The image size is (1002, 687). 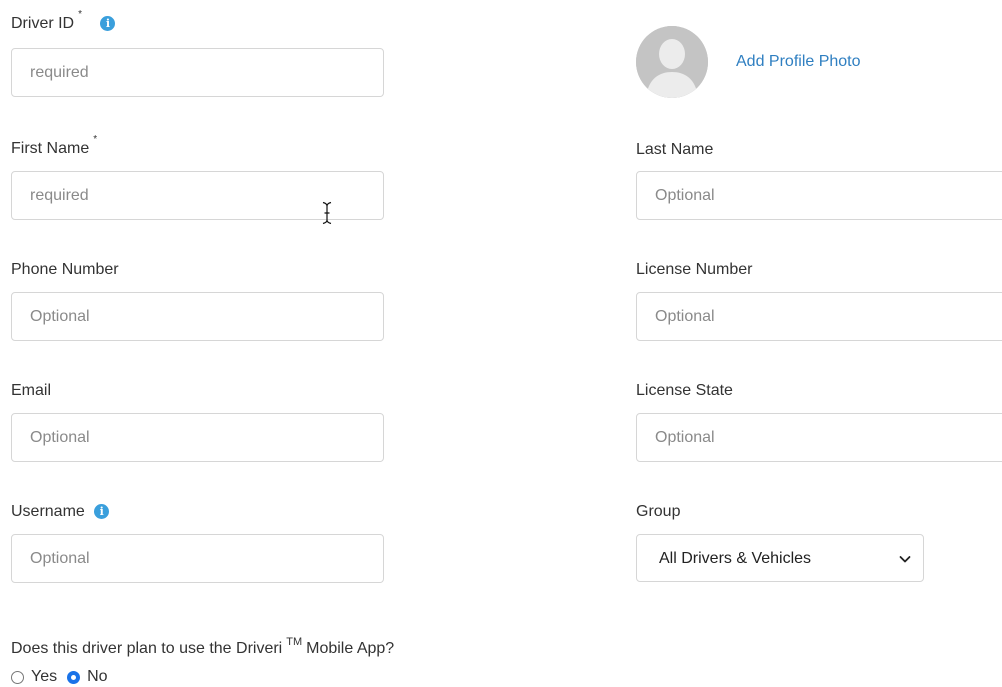 What do you see at coordinates (684, 390) in the screenshot?
I see `license-state-label: License State` at bounding box center [684, 390].